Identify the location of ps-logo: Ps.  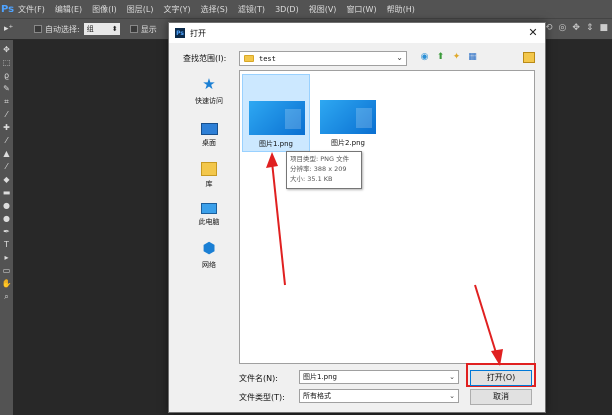
(8, 9).